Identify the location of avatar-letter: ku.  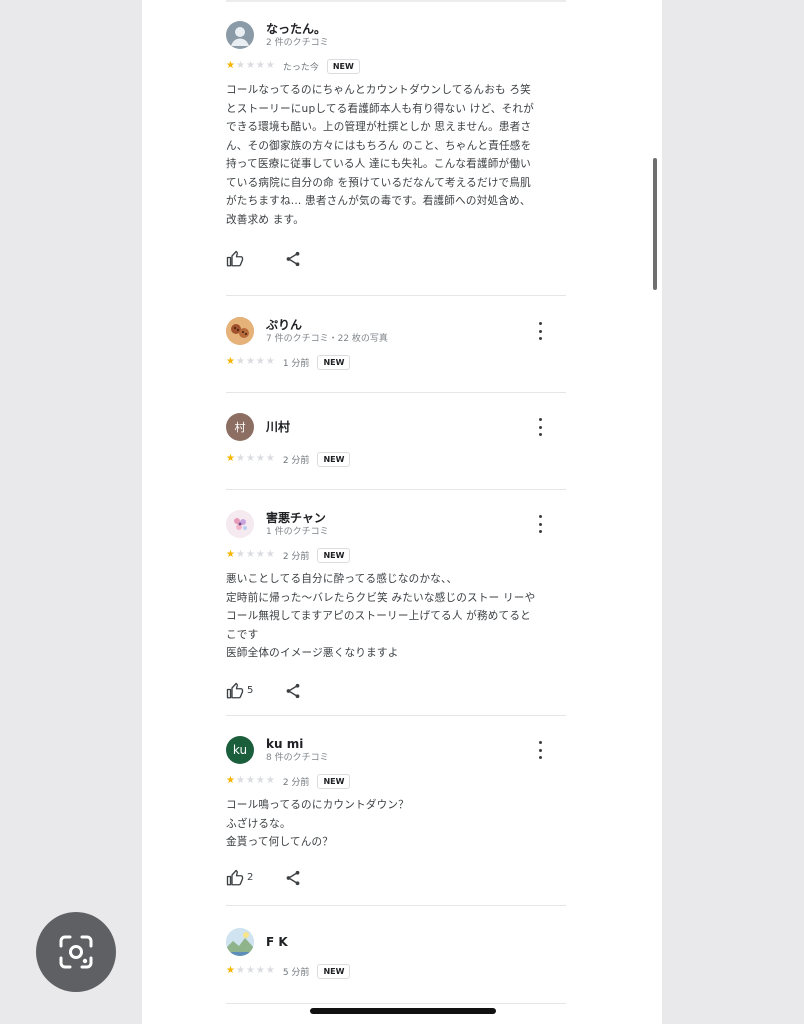
(240, 750).